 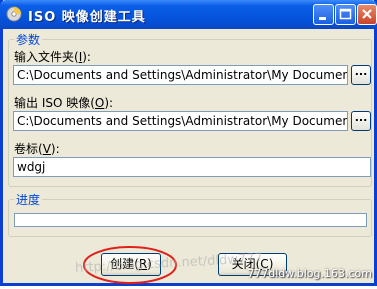 I want to click on close-icon, so click(x=367, y=14).